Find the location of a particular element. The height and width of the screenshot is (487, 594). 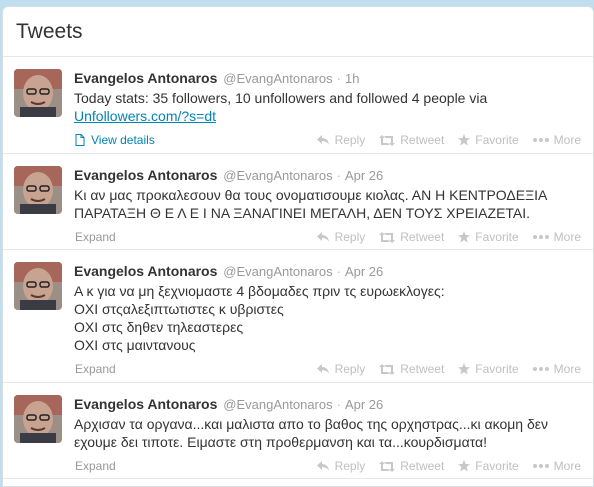

tweet-timestamp: 1h is located at coordinates (352, 78).